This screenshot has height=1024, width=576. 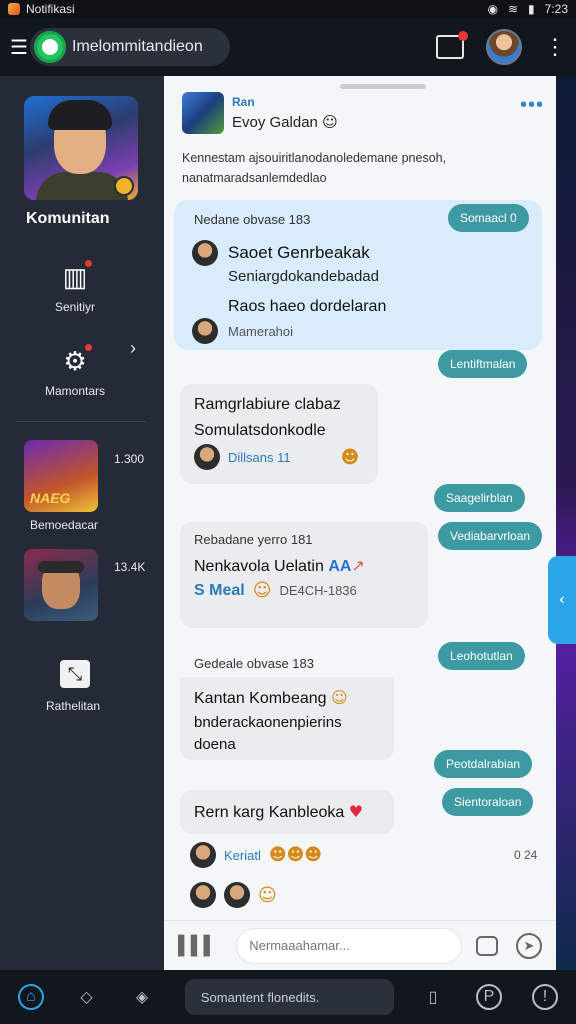 I want to click on gear-icon: ⚙, so click(x=76, y=360).